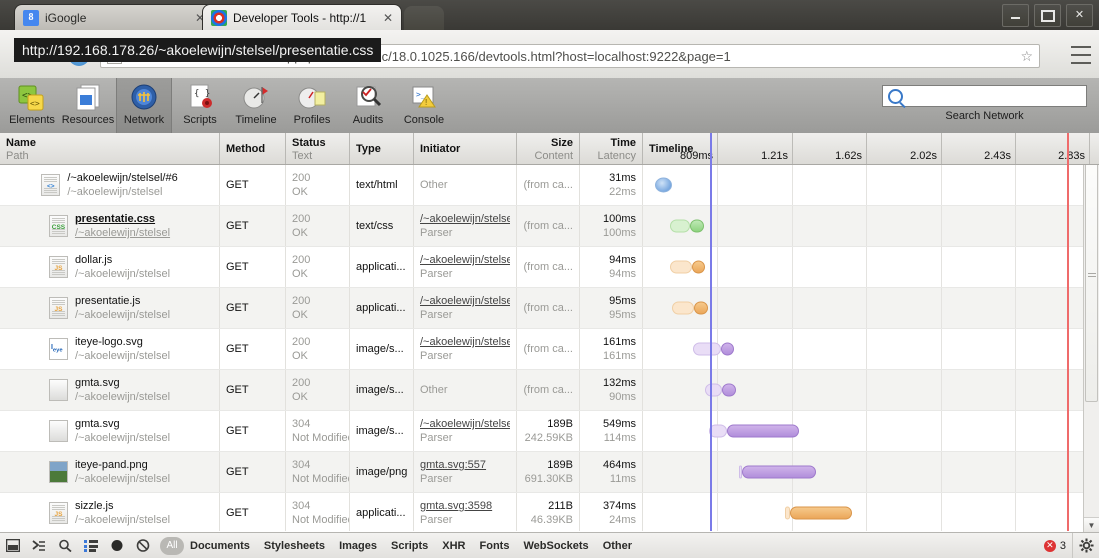 Image resolution: width=1099 pixels, height=558 pixels. What do you see at coordinates (200, 105) in the screenshot?
I see `tab-scripts: { } Scripts` at bounding box center [200, 105].